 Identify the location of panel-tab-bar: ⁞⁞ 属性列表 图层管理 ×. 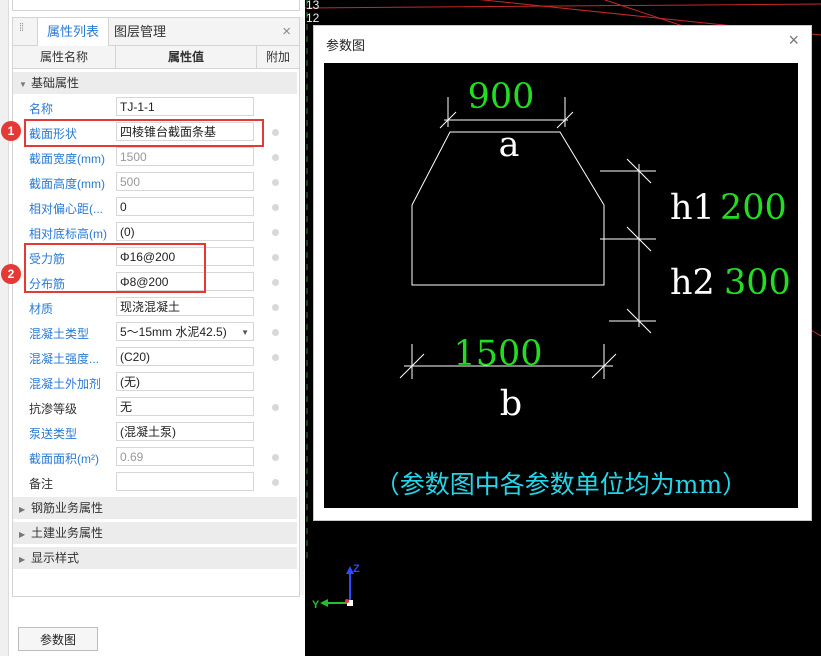
(156, 32).